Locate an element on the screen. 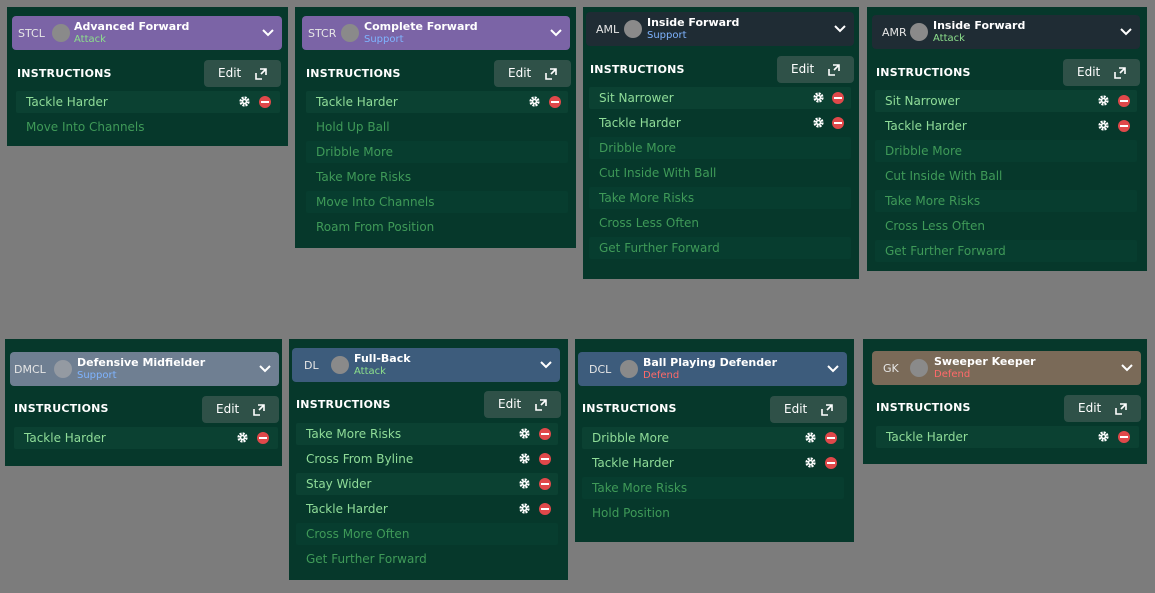  role-name: Inside Forward is located at coordinates (693, 22).